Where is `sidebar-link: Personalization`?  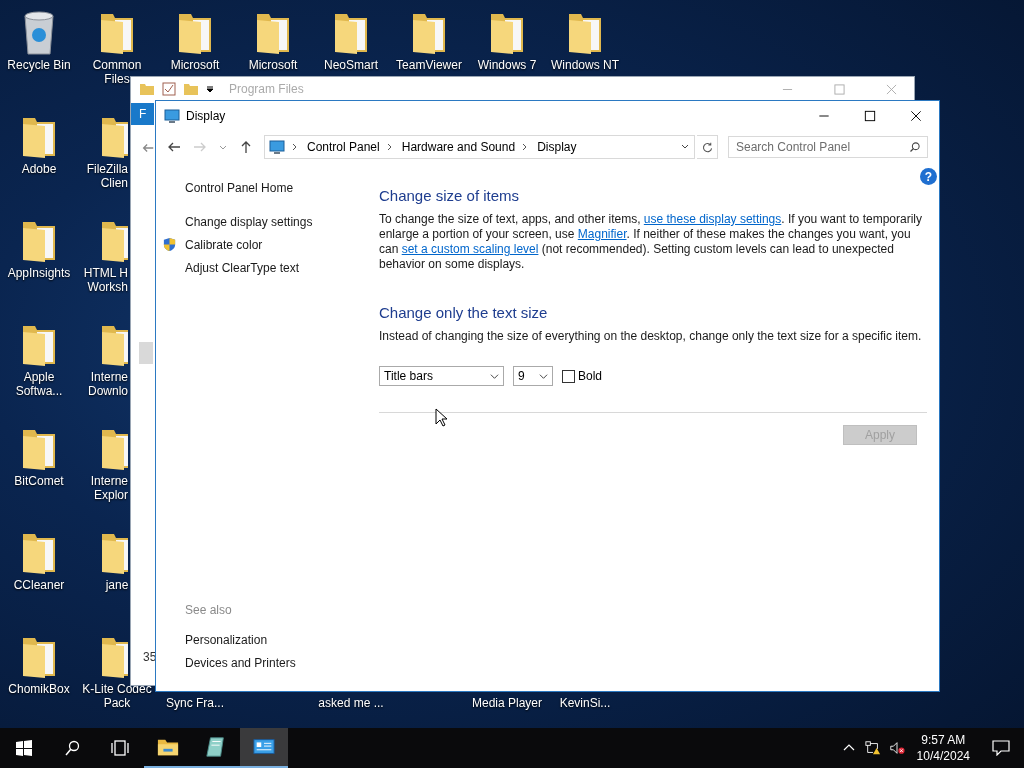 sidebar-link: Personalization is located at coordinates (226, 640).